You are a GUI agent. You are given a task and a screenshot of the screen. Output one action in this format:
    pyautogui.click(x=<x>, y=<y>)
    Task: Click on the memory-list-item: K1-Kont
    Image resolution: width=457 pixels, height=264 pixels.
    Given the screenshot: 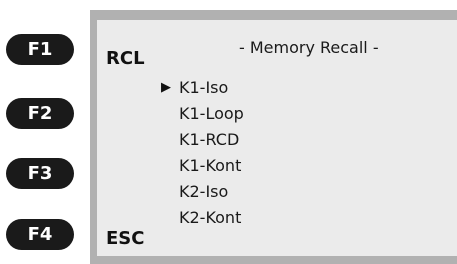 What is the action you would take?
    pyautogui.click(x=201, y=166)
    